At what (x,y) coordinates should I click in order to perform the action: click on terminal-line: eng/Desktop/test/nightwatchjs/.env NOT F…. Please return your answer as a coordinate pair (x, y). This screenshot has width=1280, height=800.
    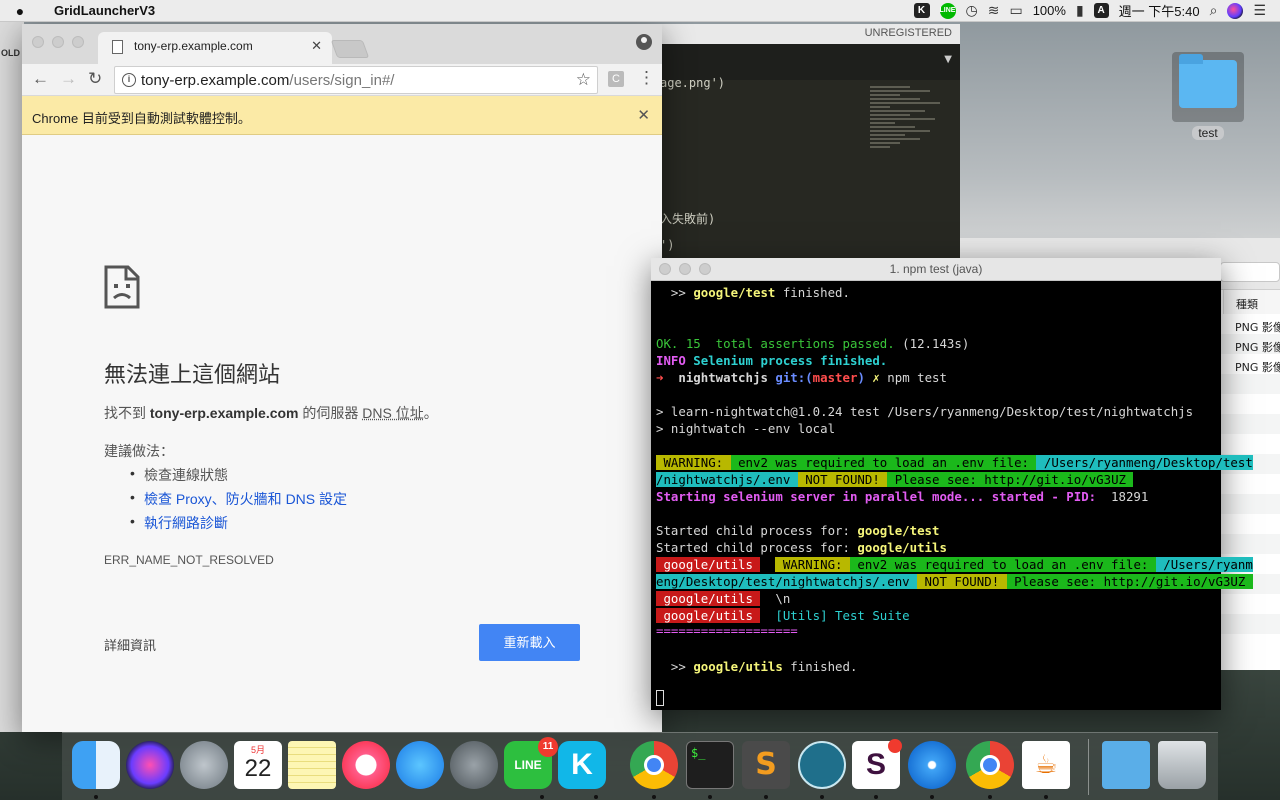
    Looking at the image, I should click on (954, 581).